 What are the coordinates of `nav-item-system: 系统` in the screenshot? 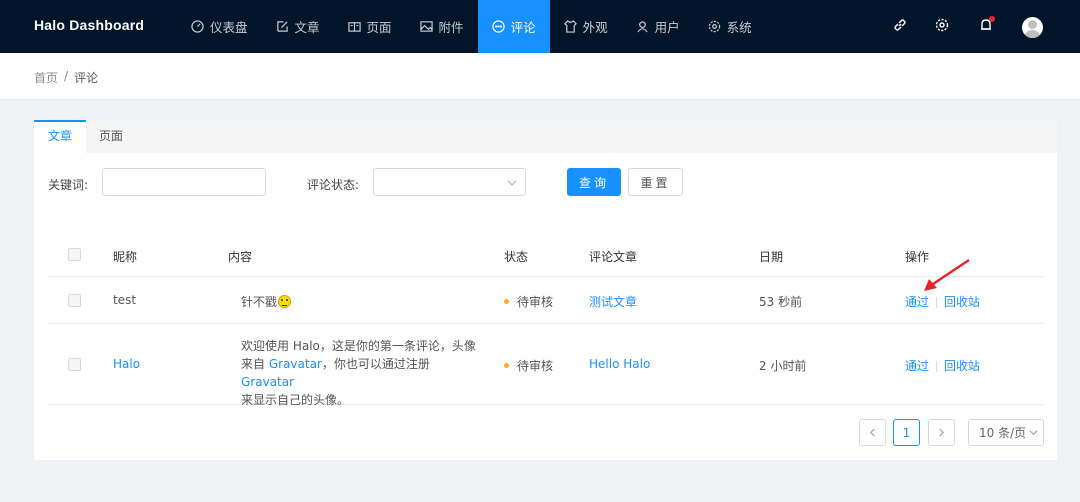 It's located at (730, 26).